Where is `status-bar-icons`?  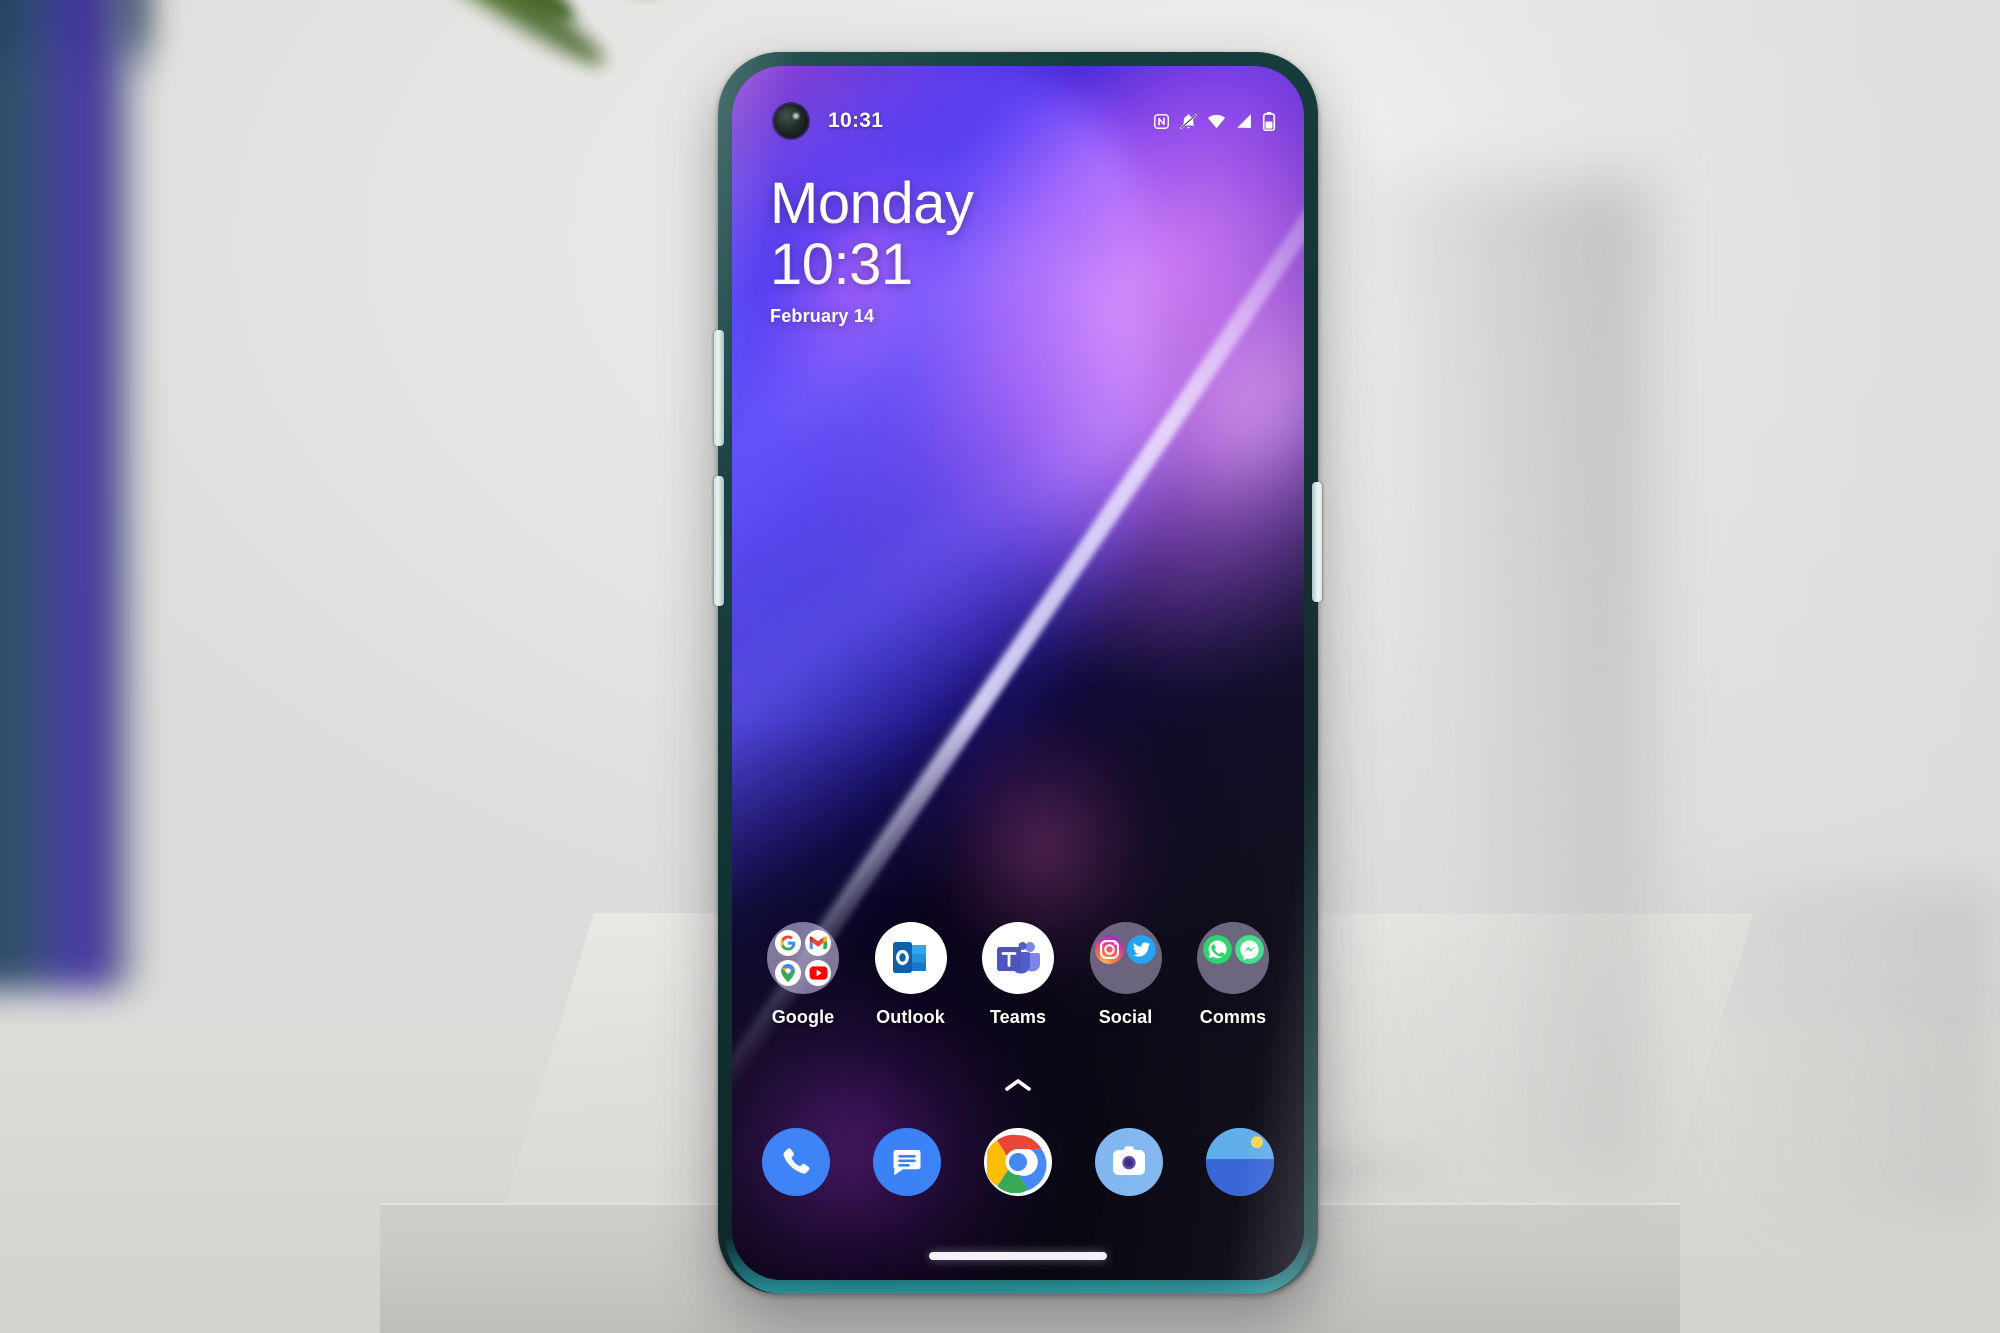 status-bar-icons is located at coordinates (1214, 121).